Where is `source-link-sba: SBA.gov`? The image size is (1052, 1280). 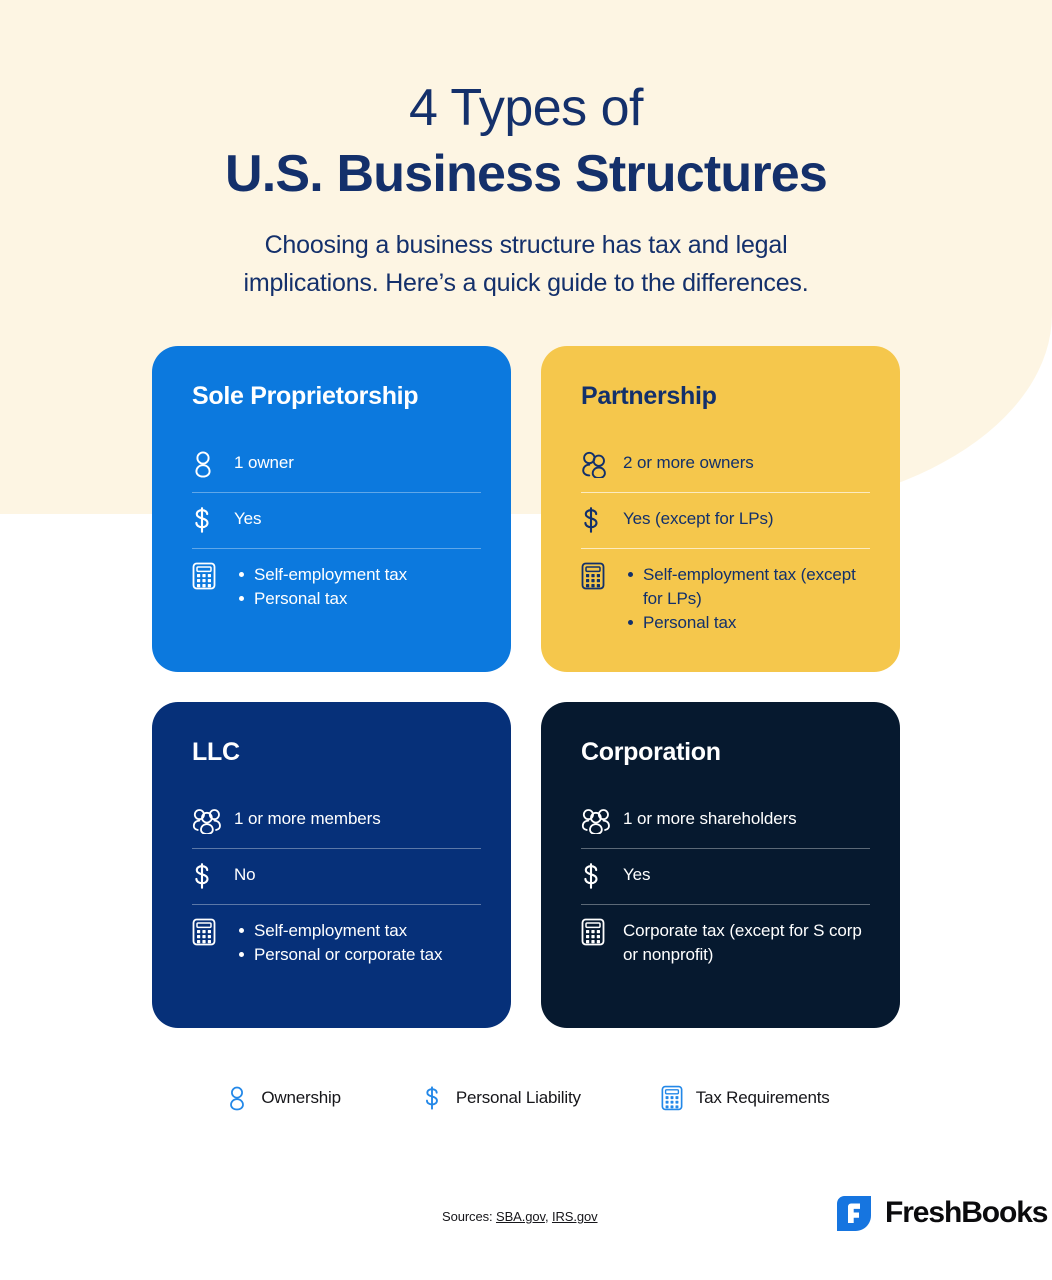 source-link-sba: SBA.gov is located at coordinates (520, 1216).